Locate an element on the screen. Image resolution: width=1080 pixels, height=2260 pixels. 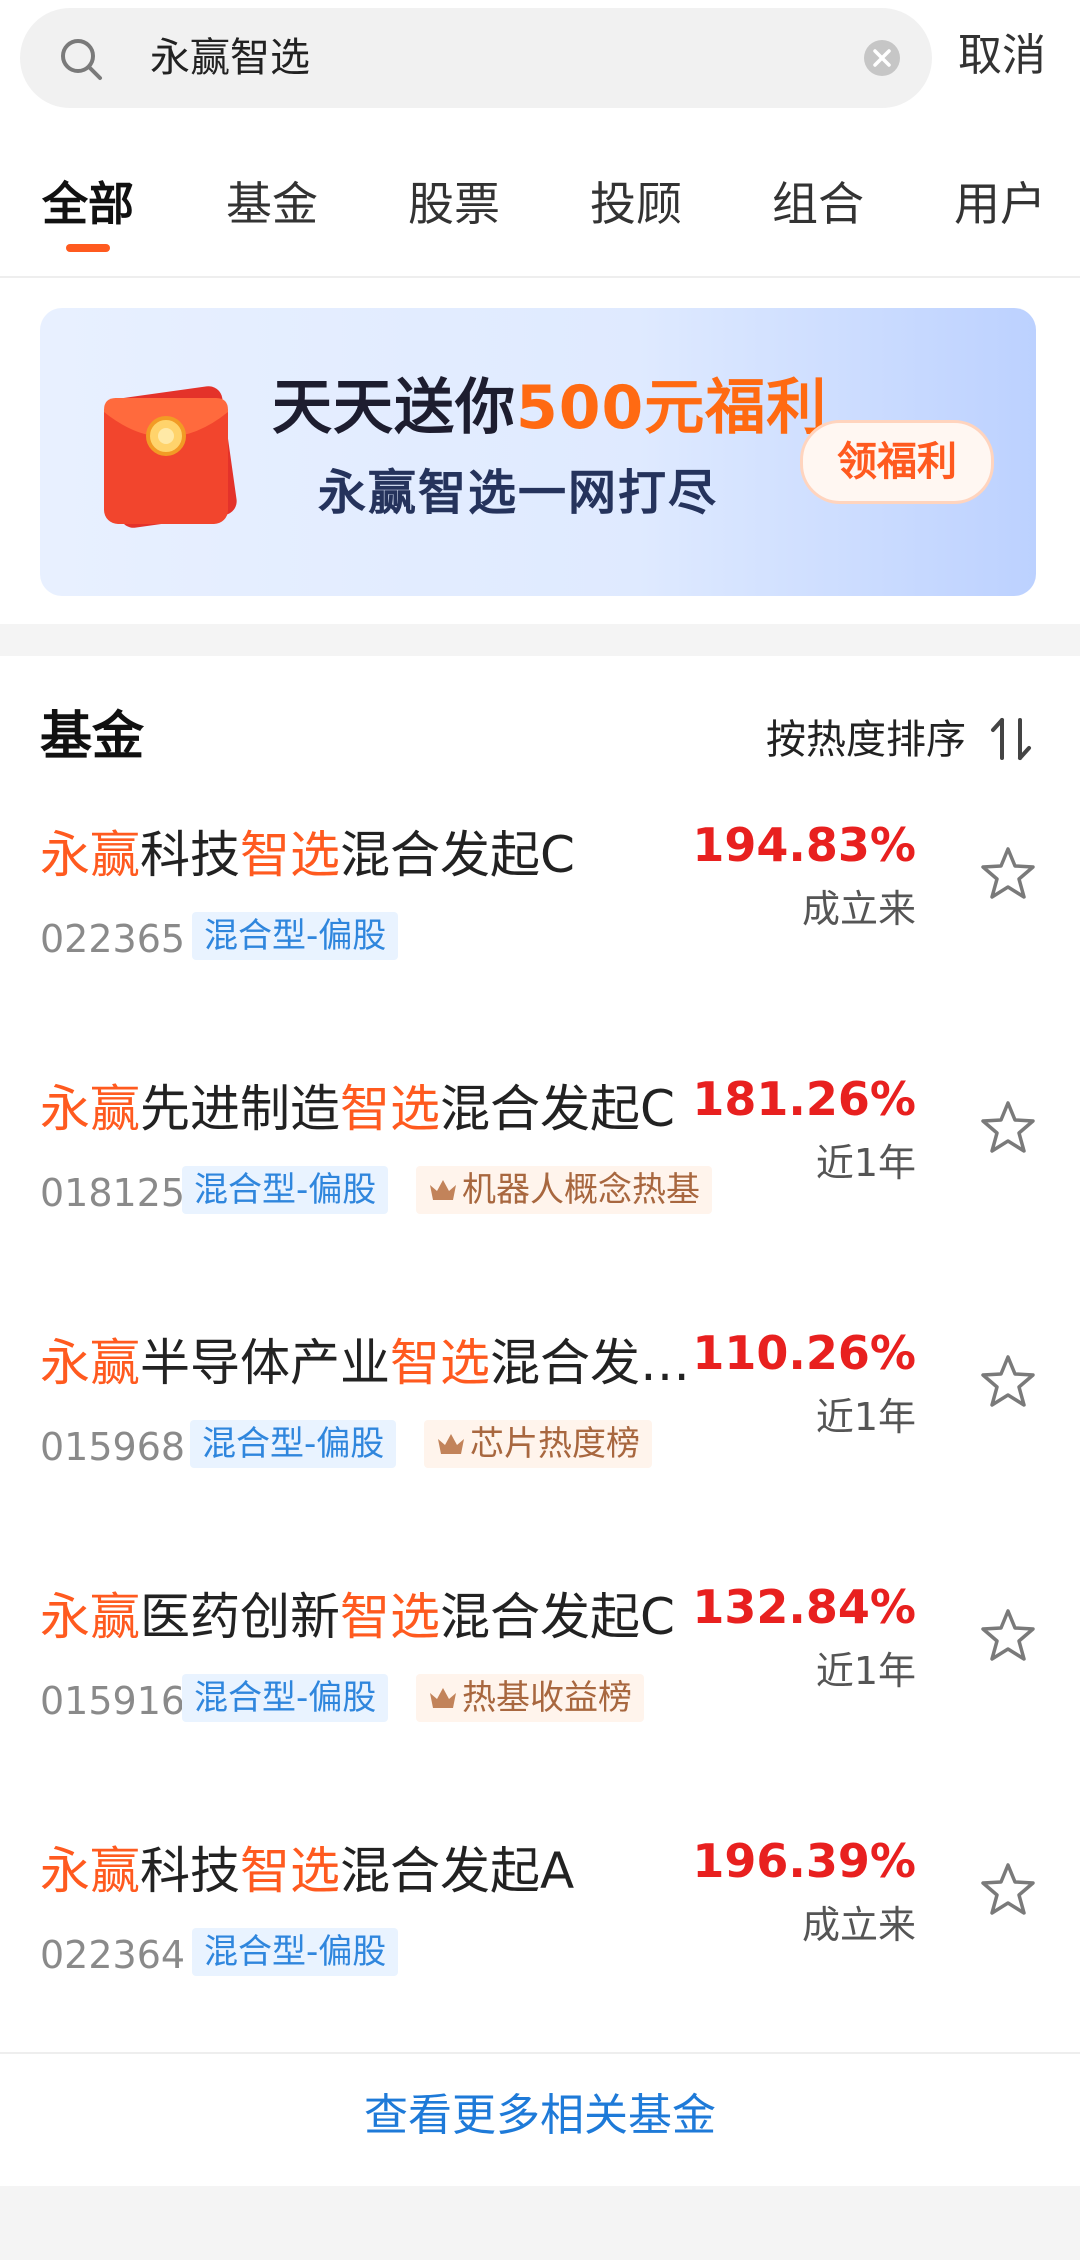
red-envelope-icon is located at coordinates (170, 457).